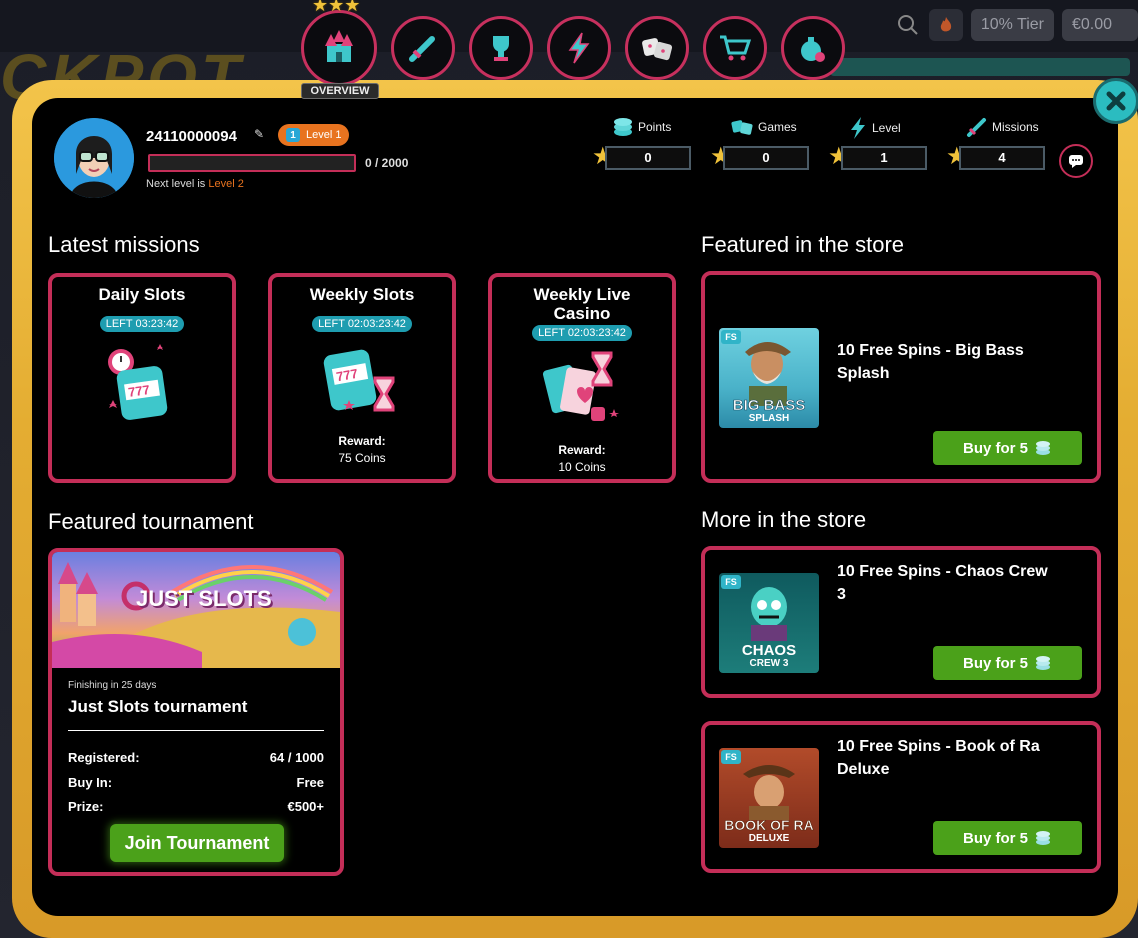 Image resolution: width=1138 pixels, height=938 pixels. I want to click on nav-bonuses, so click(813, 48).